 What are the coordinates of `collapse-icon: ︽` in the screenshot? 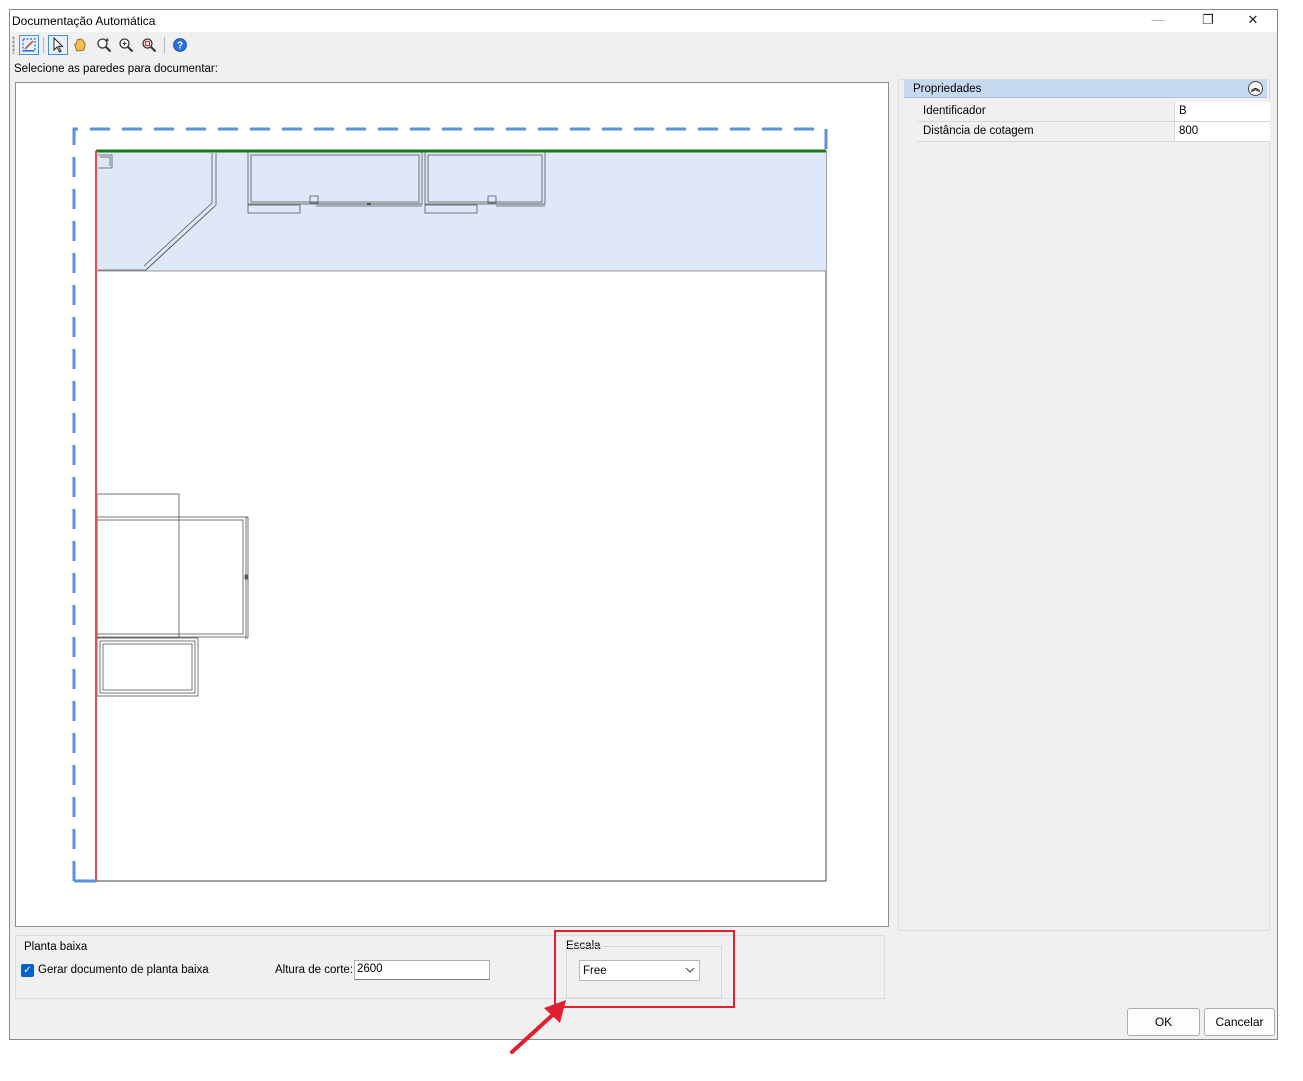 It's located at (1255, 88).